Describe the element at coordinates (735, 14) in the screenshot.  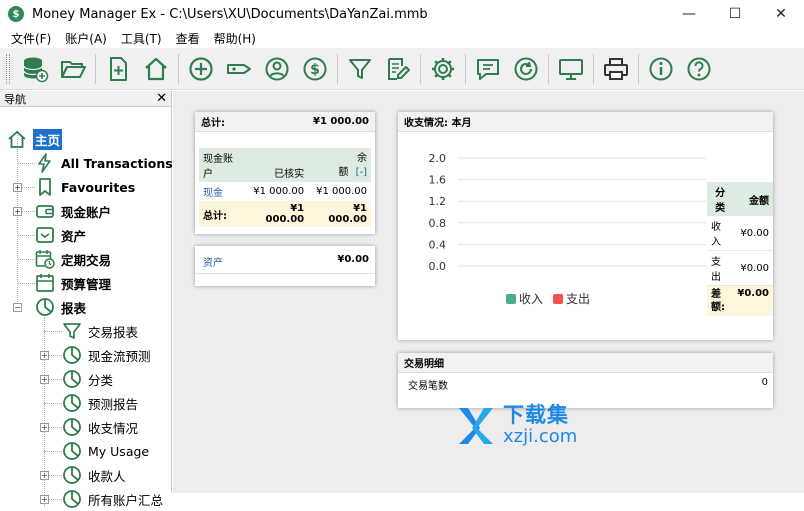
I see `maximize-button: ☐` at that location.